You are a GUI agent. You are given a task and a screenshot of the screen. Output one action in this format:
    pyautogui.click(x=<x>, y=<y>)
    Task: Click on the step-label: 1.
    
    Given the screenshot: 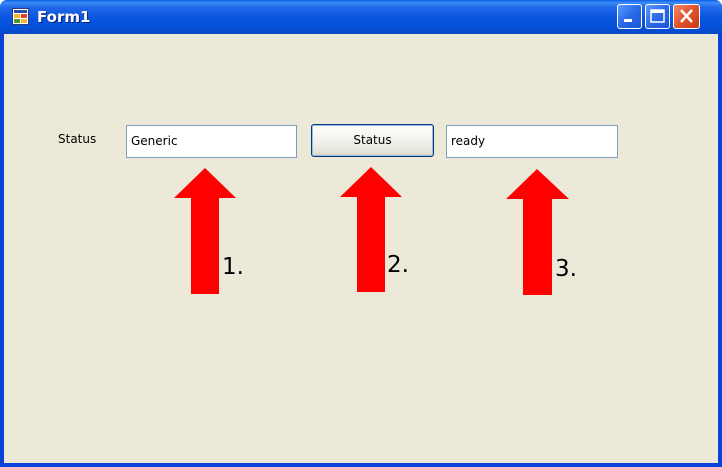 What is the action you would take?
    pyautogui.click(x=233, y=267)
    